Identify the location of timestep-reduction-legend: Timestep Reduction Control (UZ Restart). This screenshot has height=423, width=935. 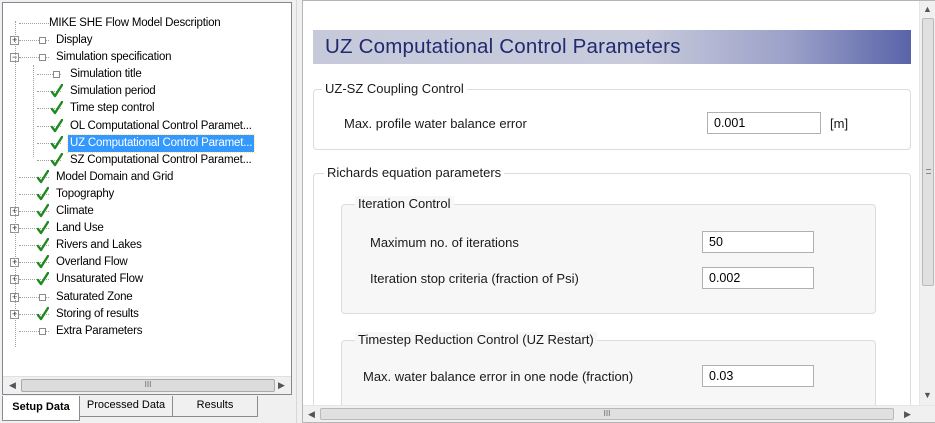
(476, 339).